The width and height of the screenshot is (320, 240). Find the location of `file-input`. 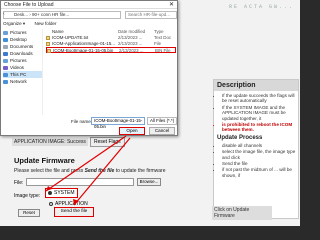

file-input is located at coordinates (80, 182).